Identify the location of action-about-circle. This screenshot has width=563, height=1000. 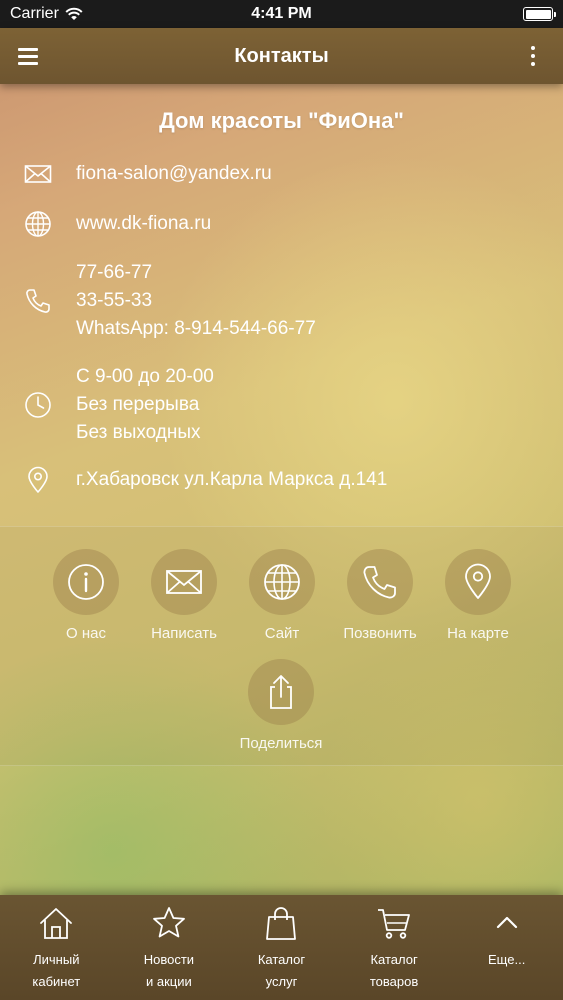
(86, 582).